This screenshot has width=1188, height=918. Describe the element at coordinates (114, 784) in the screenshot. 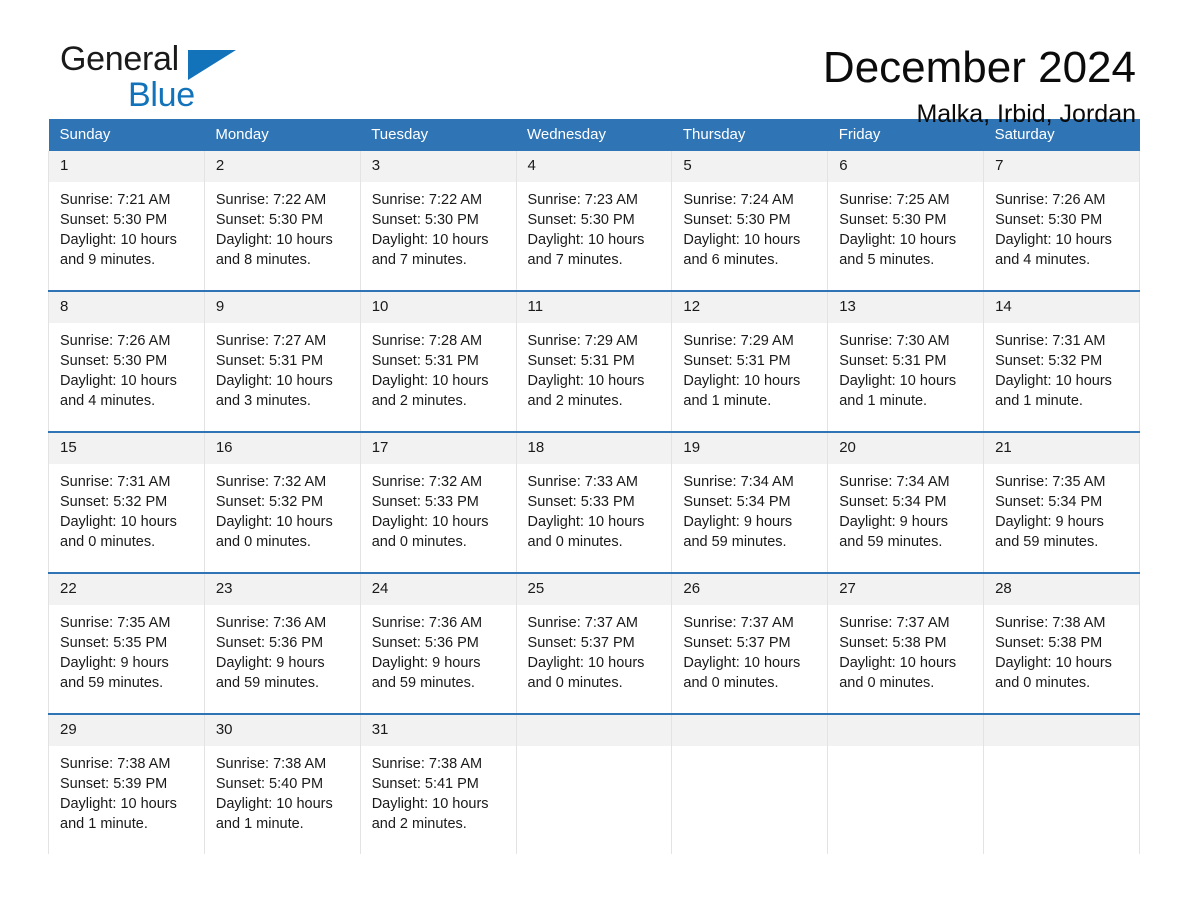

I see `sunset-text: Sunset: 5:39 PM` at that location.